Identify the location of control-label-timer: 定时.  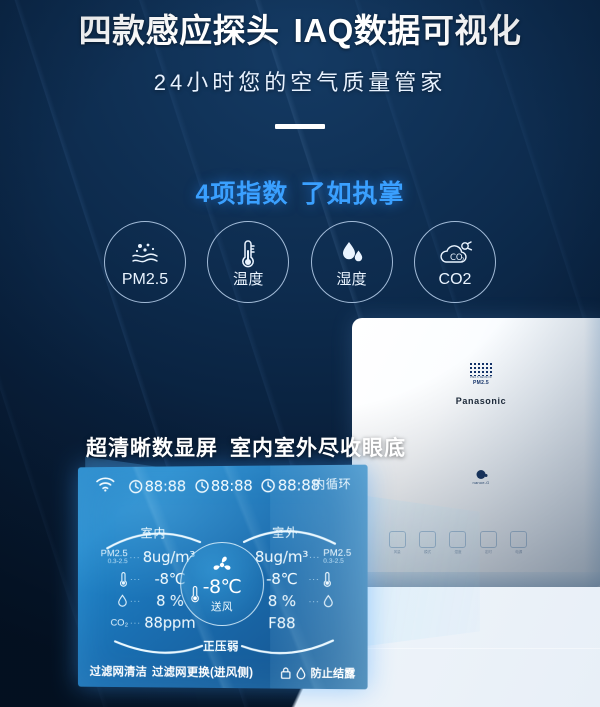
(488, 551).